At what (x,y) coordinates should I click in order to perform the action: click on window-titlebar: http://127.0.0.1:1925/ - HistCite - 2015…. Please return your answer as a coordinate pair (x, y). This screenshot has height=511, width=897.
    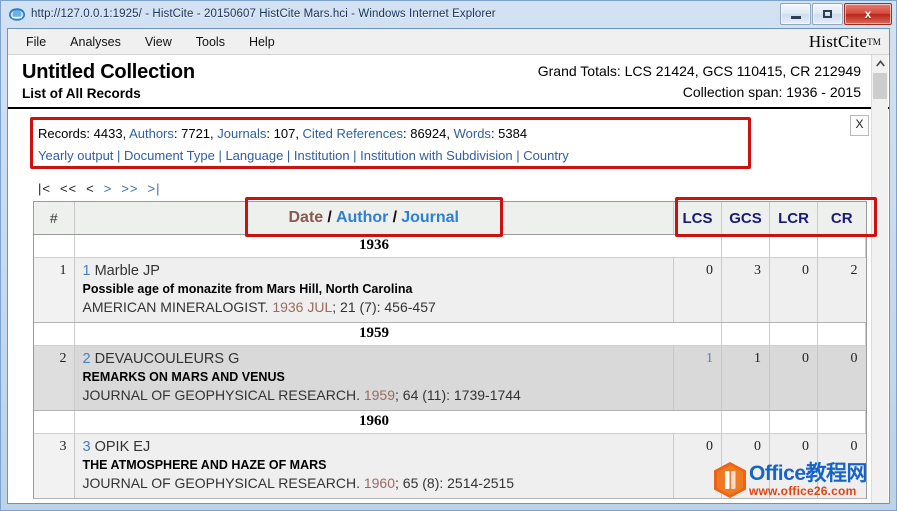
    Looking at the image, I should click on (448, 14).